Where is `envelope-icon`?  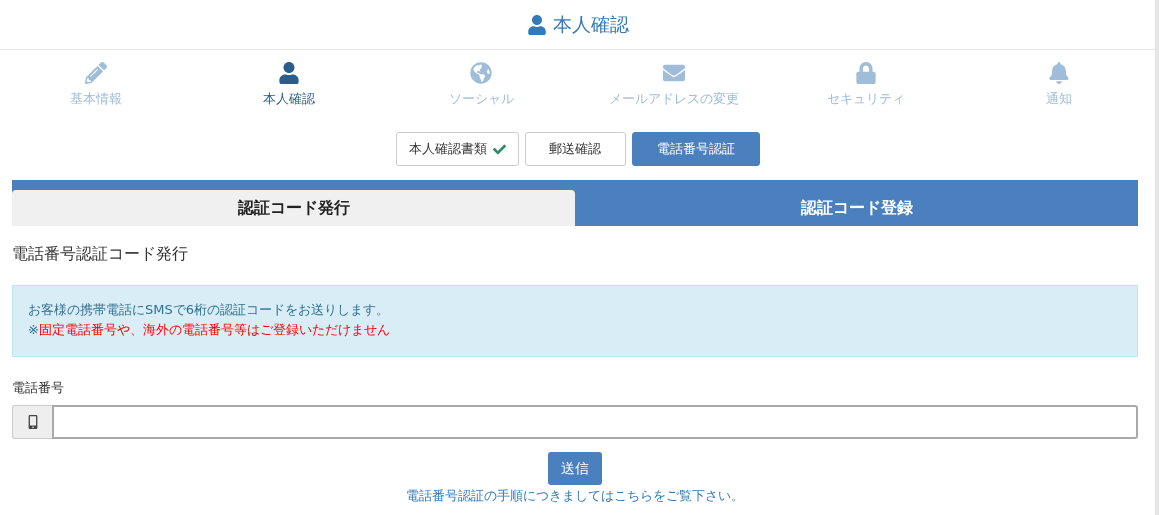 envelope-icon is located at coordinates (673, 73).